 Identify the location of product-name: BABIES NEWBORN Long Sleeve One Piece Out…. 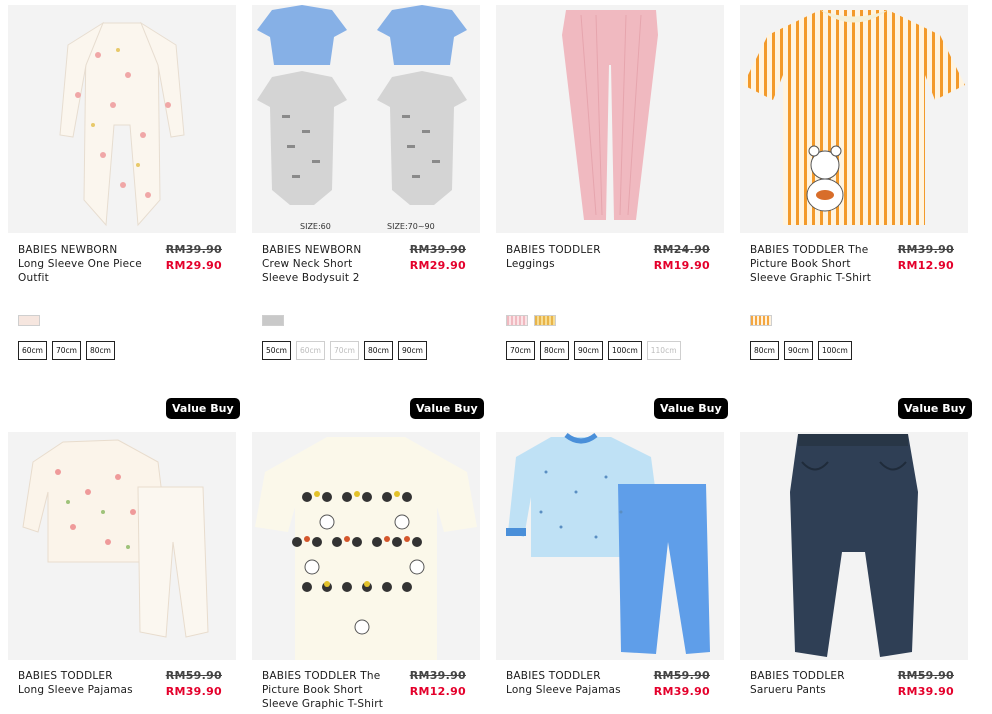
(88, 264).